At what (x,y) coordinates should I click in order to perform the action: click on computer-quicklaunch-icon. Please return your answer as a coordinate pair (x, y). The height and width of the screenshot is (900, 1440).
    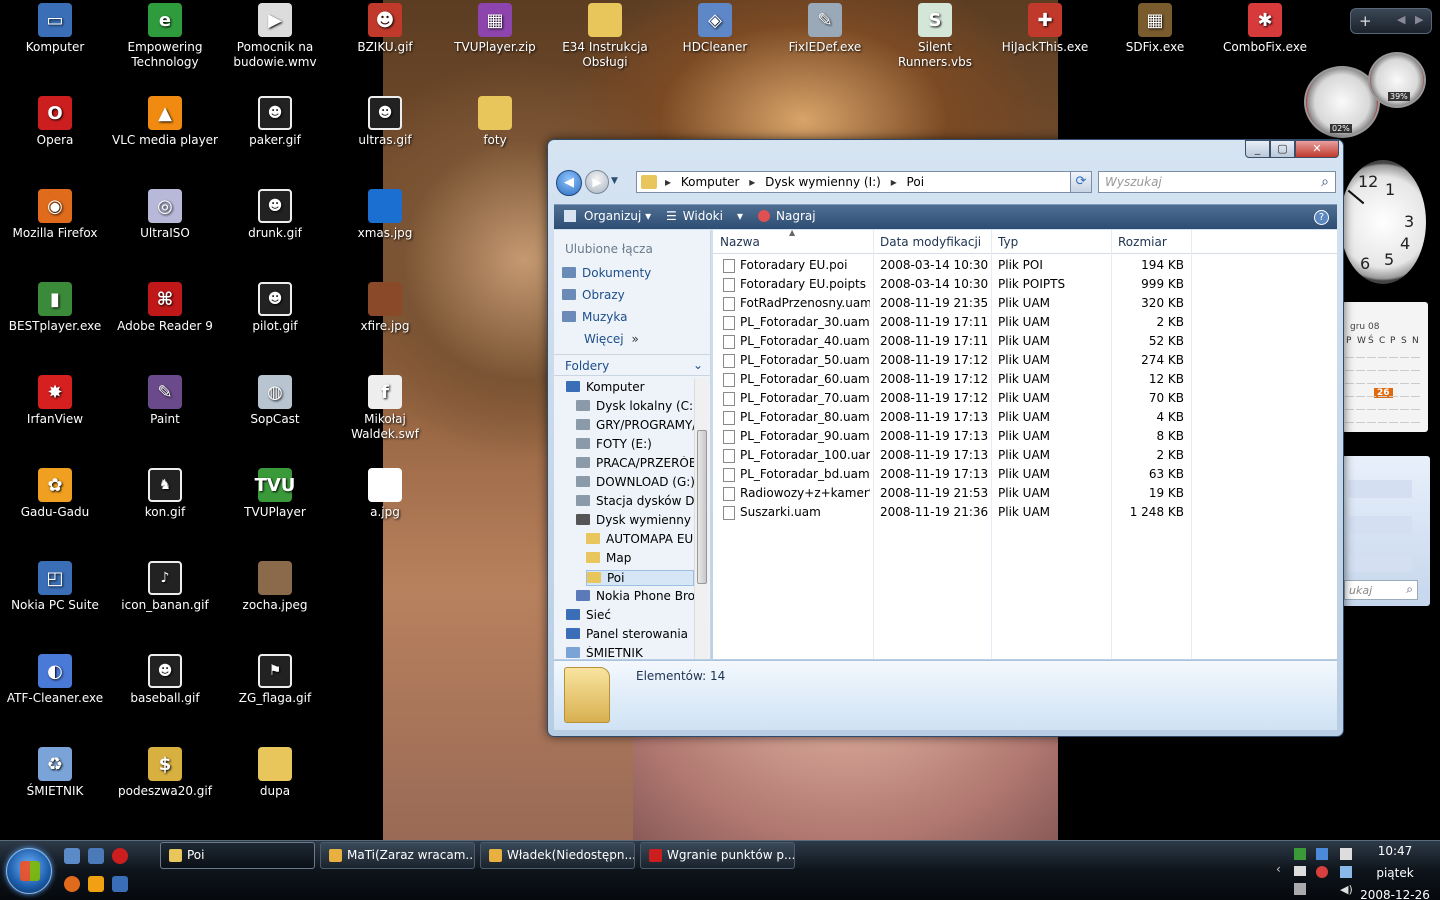
    Looking at the image, I should click on (120, 884).